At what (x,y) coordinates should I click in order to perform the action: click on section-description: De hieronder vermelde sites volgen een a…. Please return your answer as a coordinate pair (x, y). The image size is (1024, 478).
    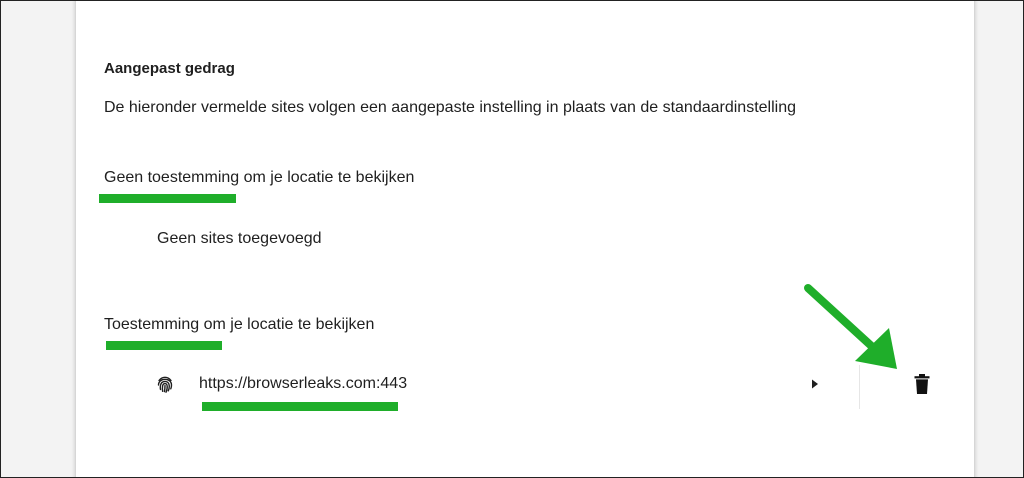
    Looking at the image, I should click on (450, 107).